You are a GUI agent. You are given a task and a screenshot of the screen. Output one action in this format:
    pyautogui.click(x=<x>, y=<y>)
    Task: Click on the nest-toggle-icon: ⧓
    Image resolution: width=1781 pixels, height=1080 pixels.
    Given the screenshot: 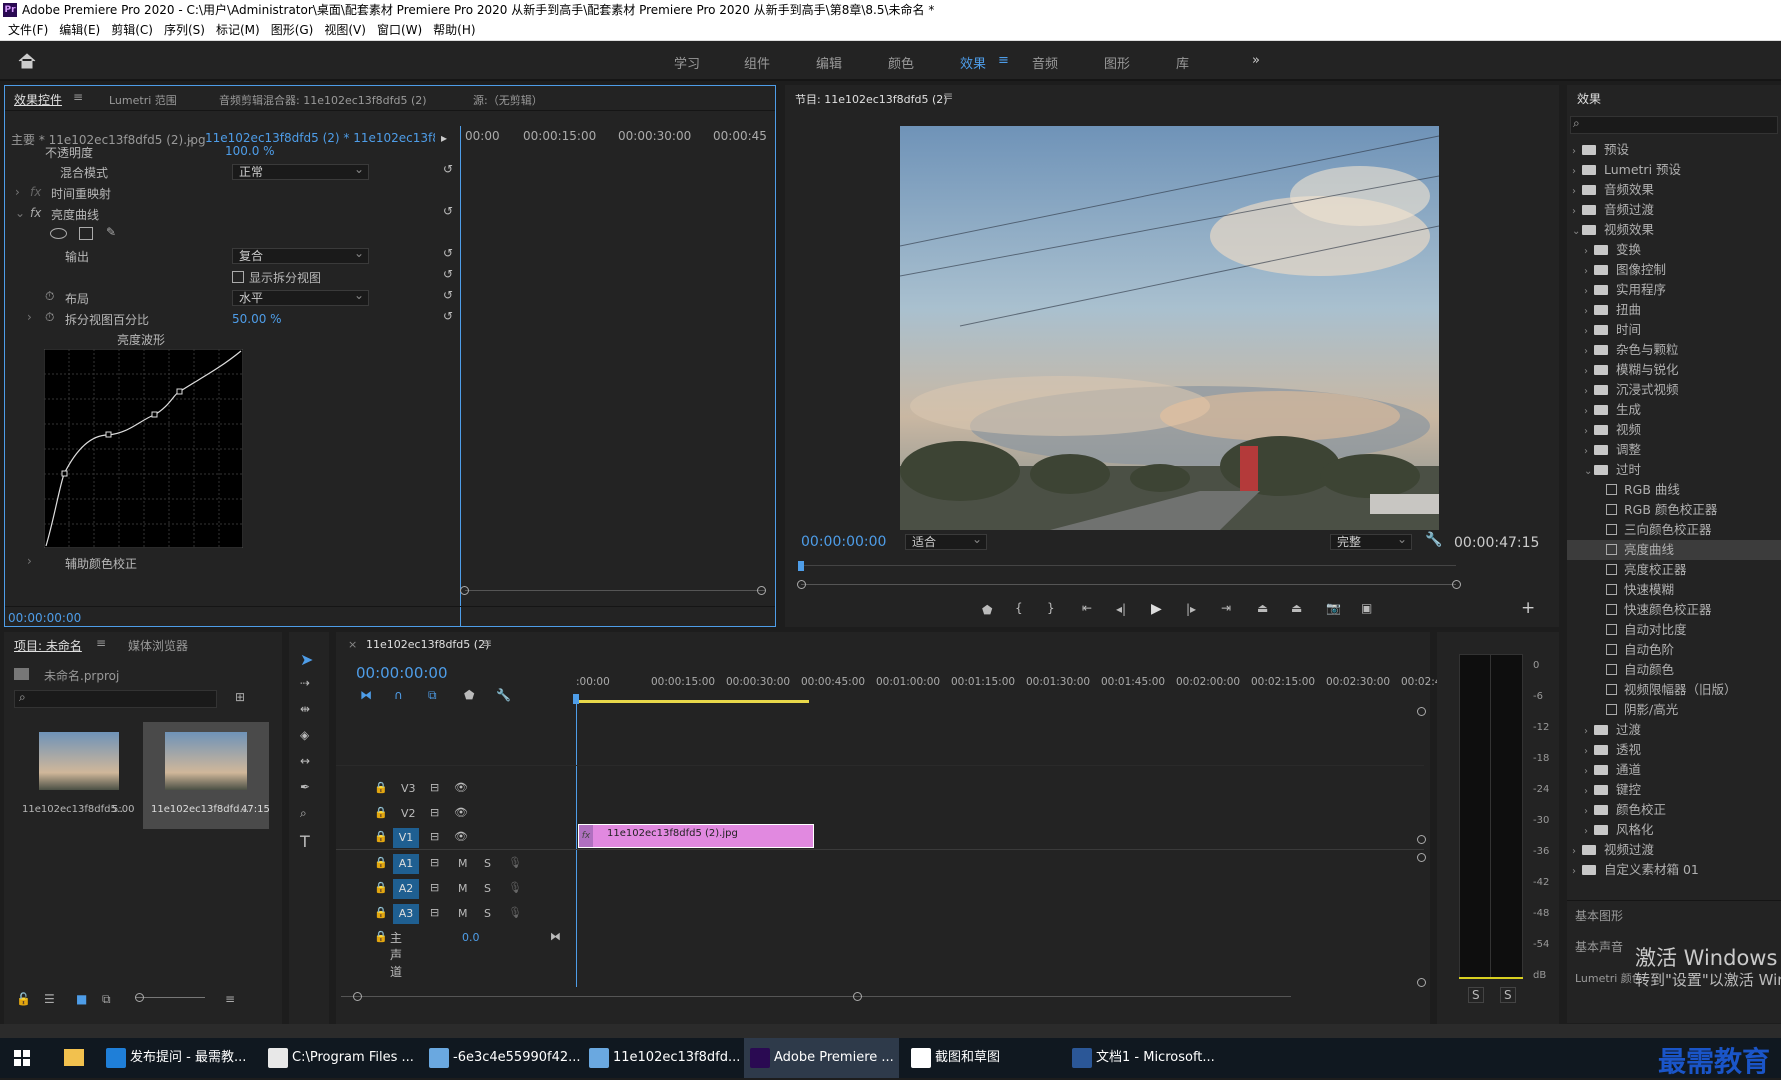 What is the action you would take?
    pyautogui.click(x=366, y=695)
    